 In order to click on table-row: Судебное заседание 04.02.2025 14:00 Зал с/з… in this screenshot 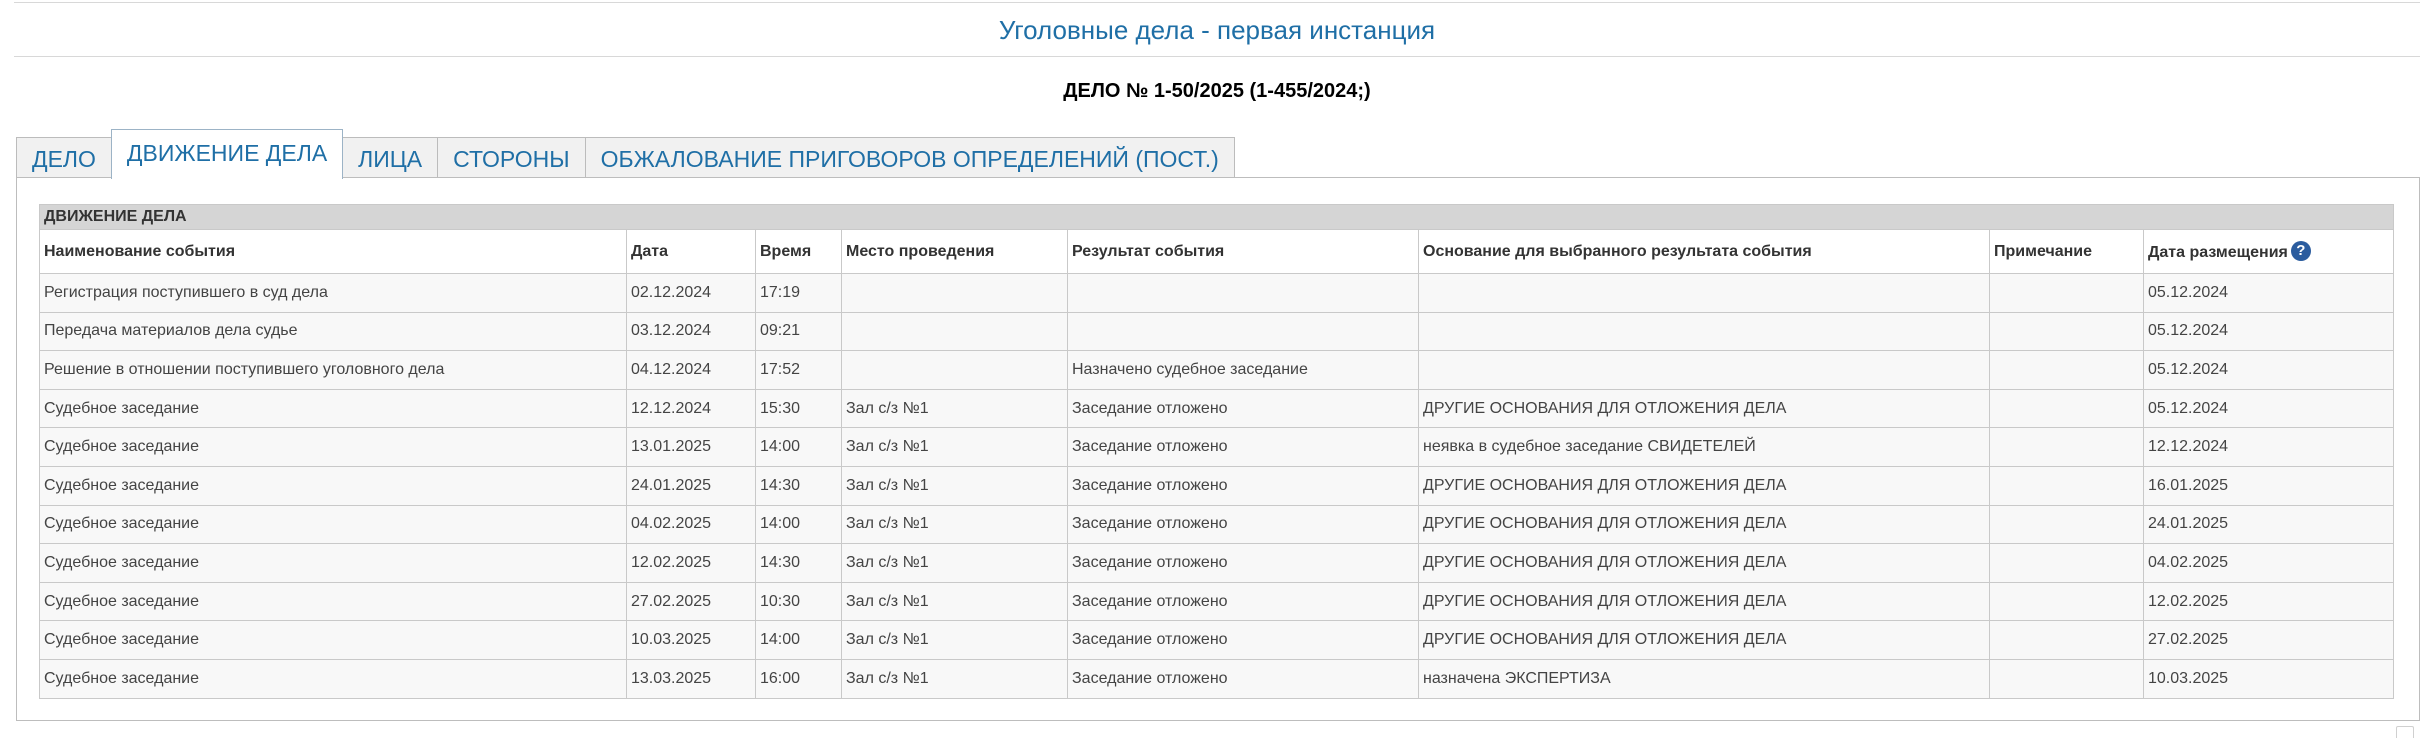, I will do `click(1217, 524)`.